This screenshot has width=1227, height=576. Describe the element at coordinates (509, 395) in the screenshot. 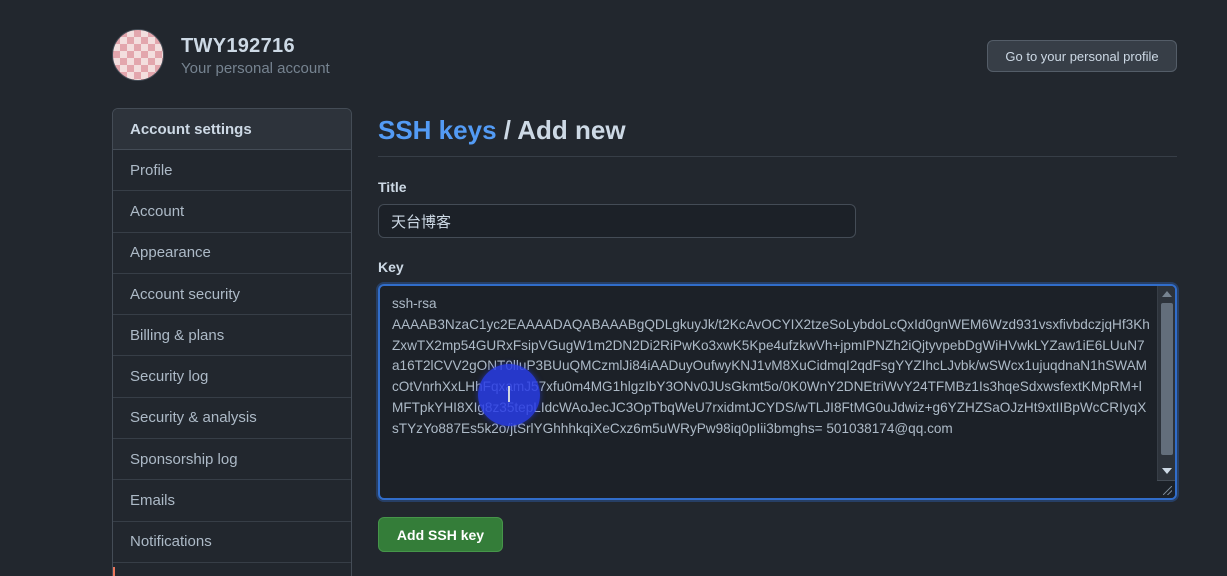

I see `mouse-cursor-highlight` at that location.